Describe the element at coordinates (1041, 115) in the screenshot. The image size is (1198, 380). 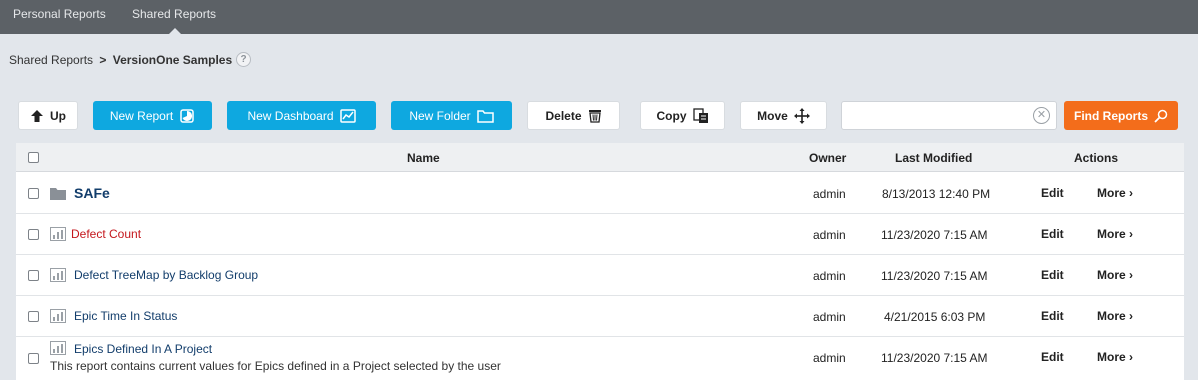
I see `clear-search-icon: ✕` at that location.